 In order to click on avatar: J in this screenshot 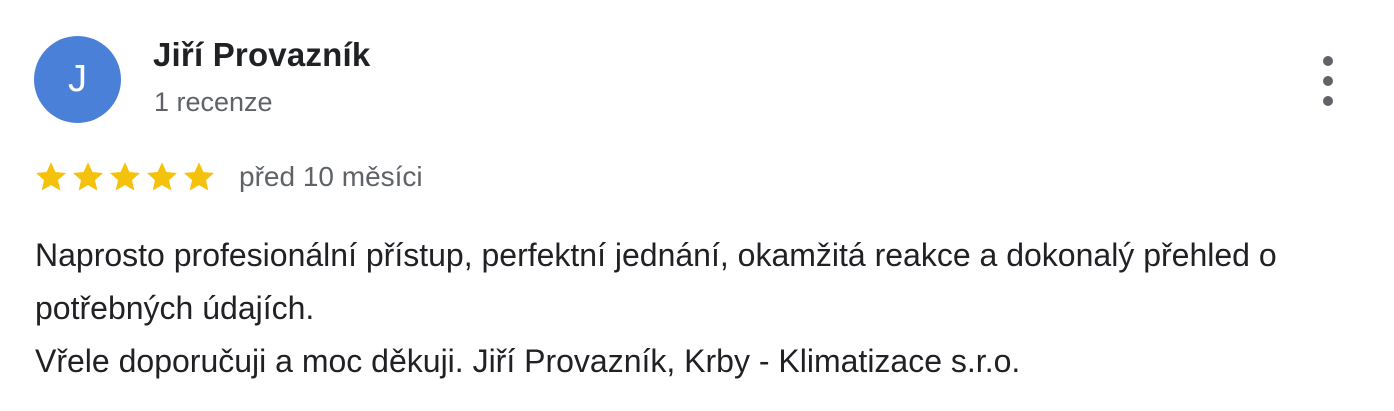, I will do `click(77, 79)`.